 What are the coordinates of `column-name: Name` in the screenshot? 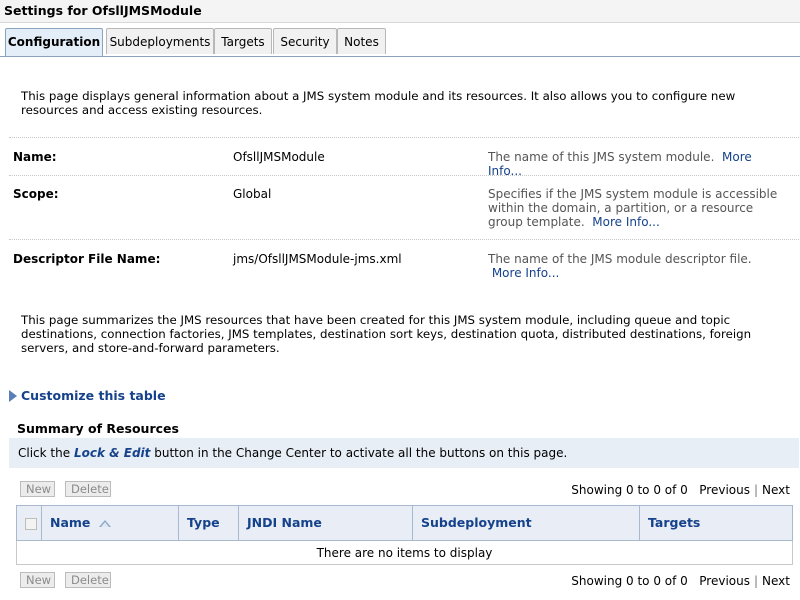 It's located at (110, 523).